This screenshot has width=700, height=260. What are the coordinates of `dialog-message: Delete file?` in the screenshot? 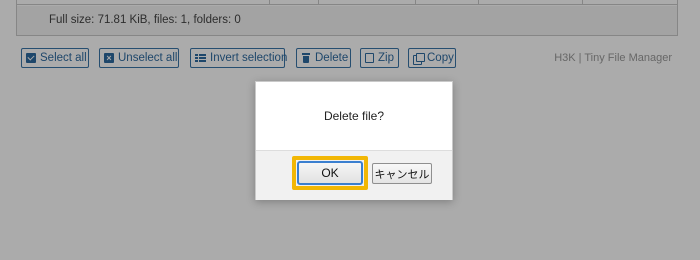 It's located at (354, 116).